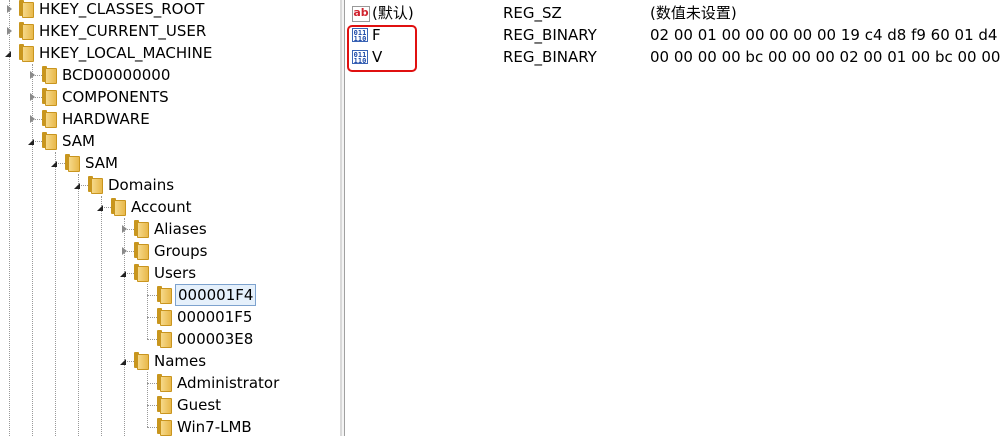 This screenshot has width=1003, height=436. What do you see at coordinates (181, 251) in the screenshot?
I see `tree-node-label: Groups` at bounding box center [181, 251].